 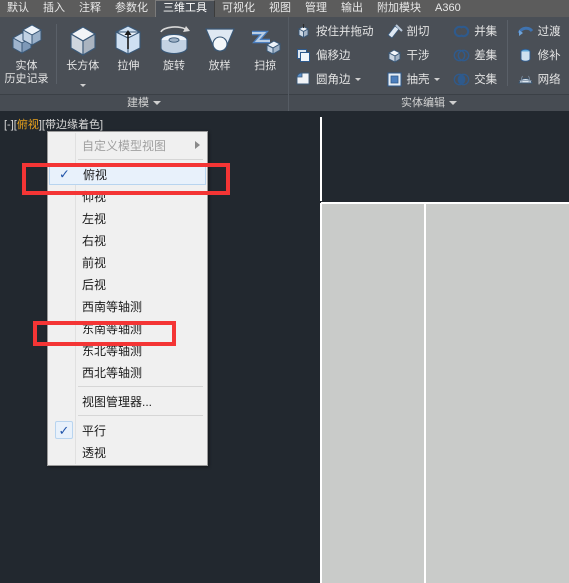 I want to click on model-edge-inner-vertical, so click(x=425, y=393).